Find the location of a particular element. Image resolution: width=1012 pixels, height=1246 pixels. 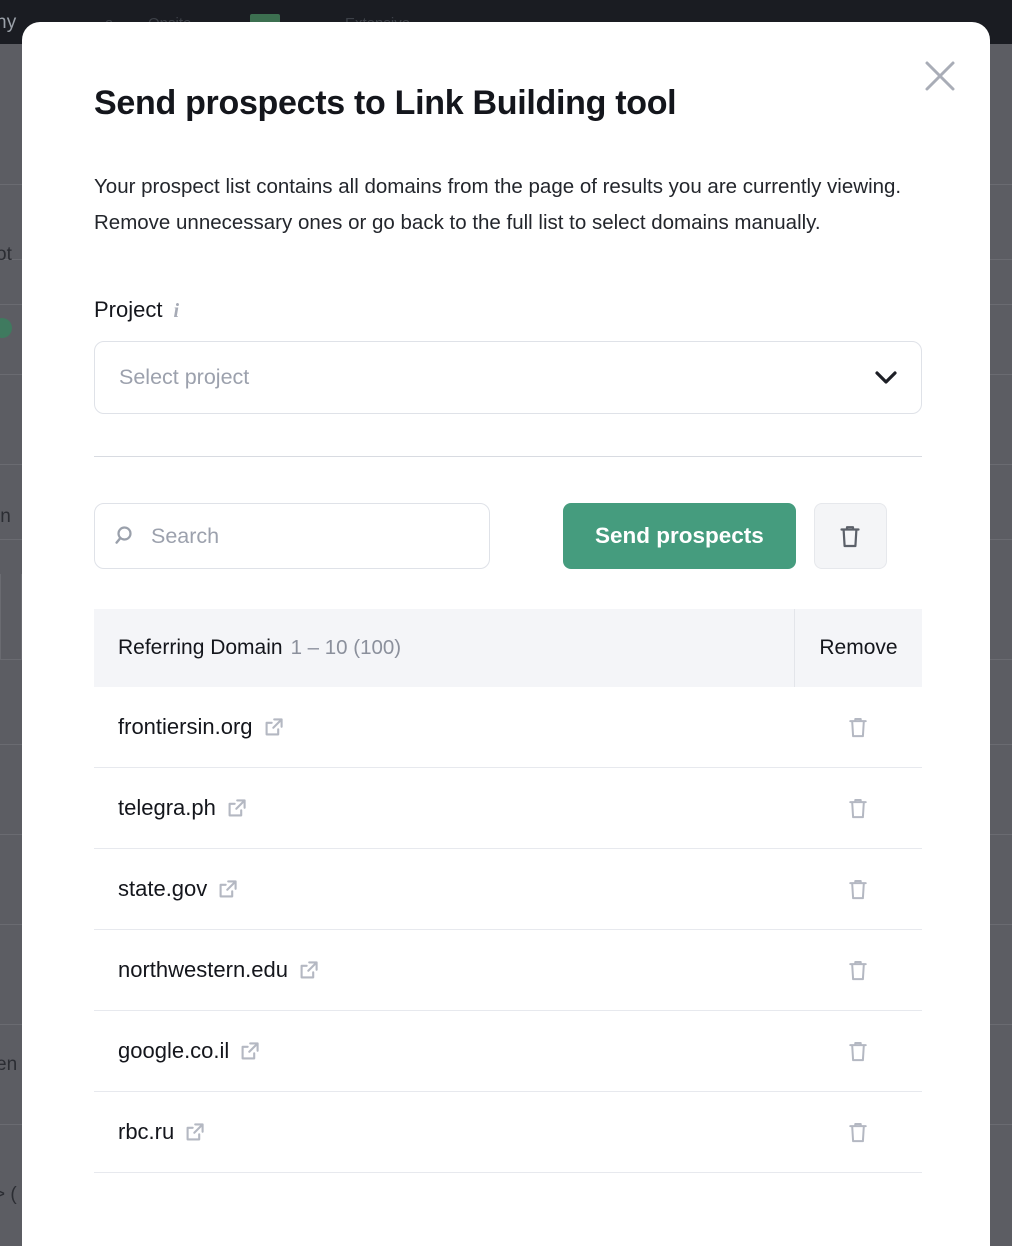

background-status-dot is located at coordinates (6, 328).